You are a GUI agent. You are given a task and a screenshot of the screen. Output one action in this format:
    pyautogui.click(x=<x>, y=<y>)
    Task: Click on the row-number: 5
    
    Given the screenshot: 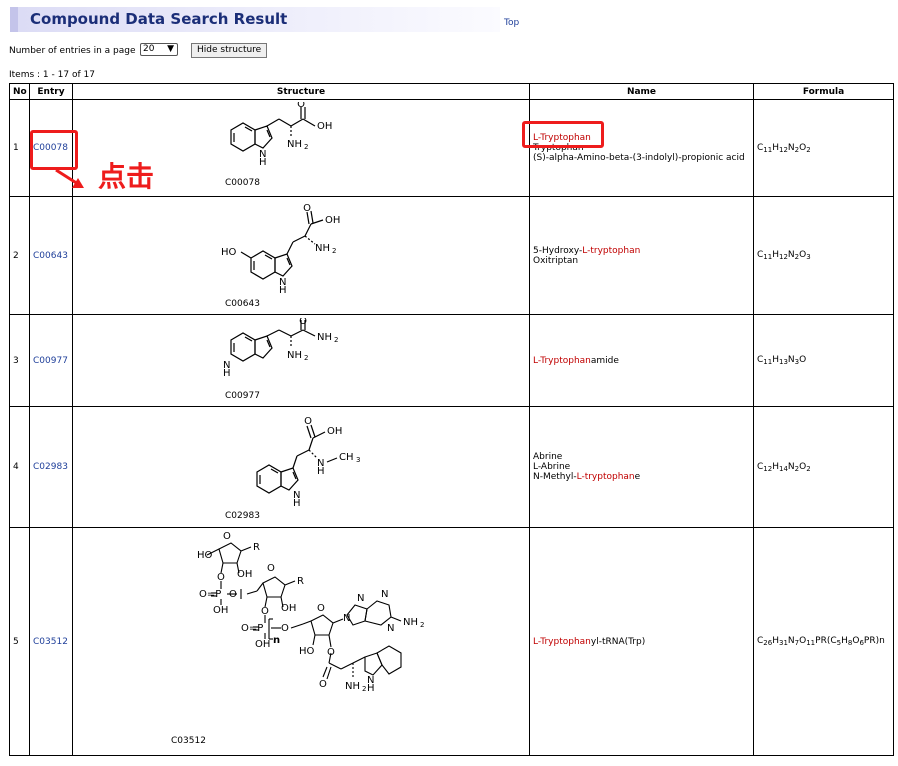 What is the action you would take?
    pyautogui.click(x=19, y=641)
    